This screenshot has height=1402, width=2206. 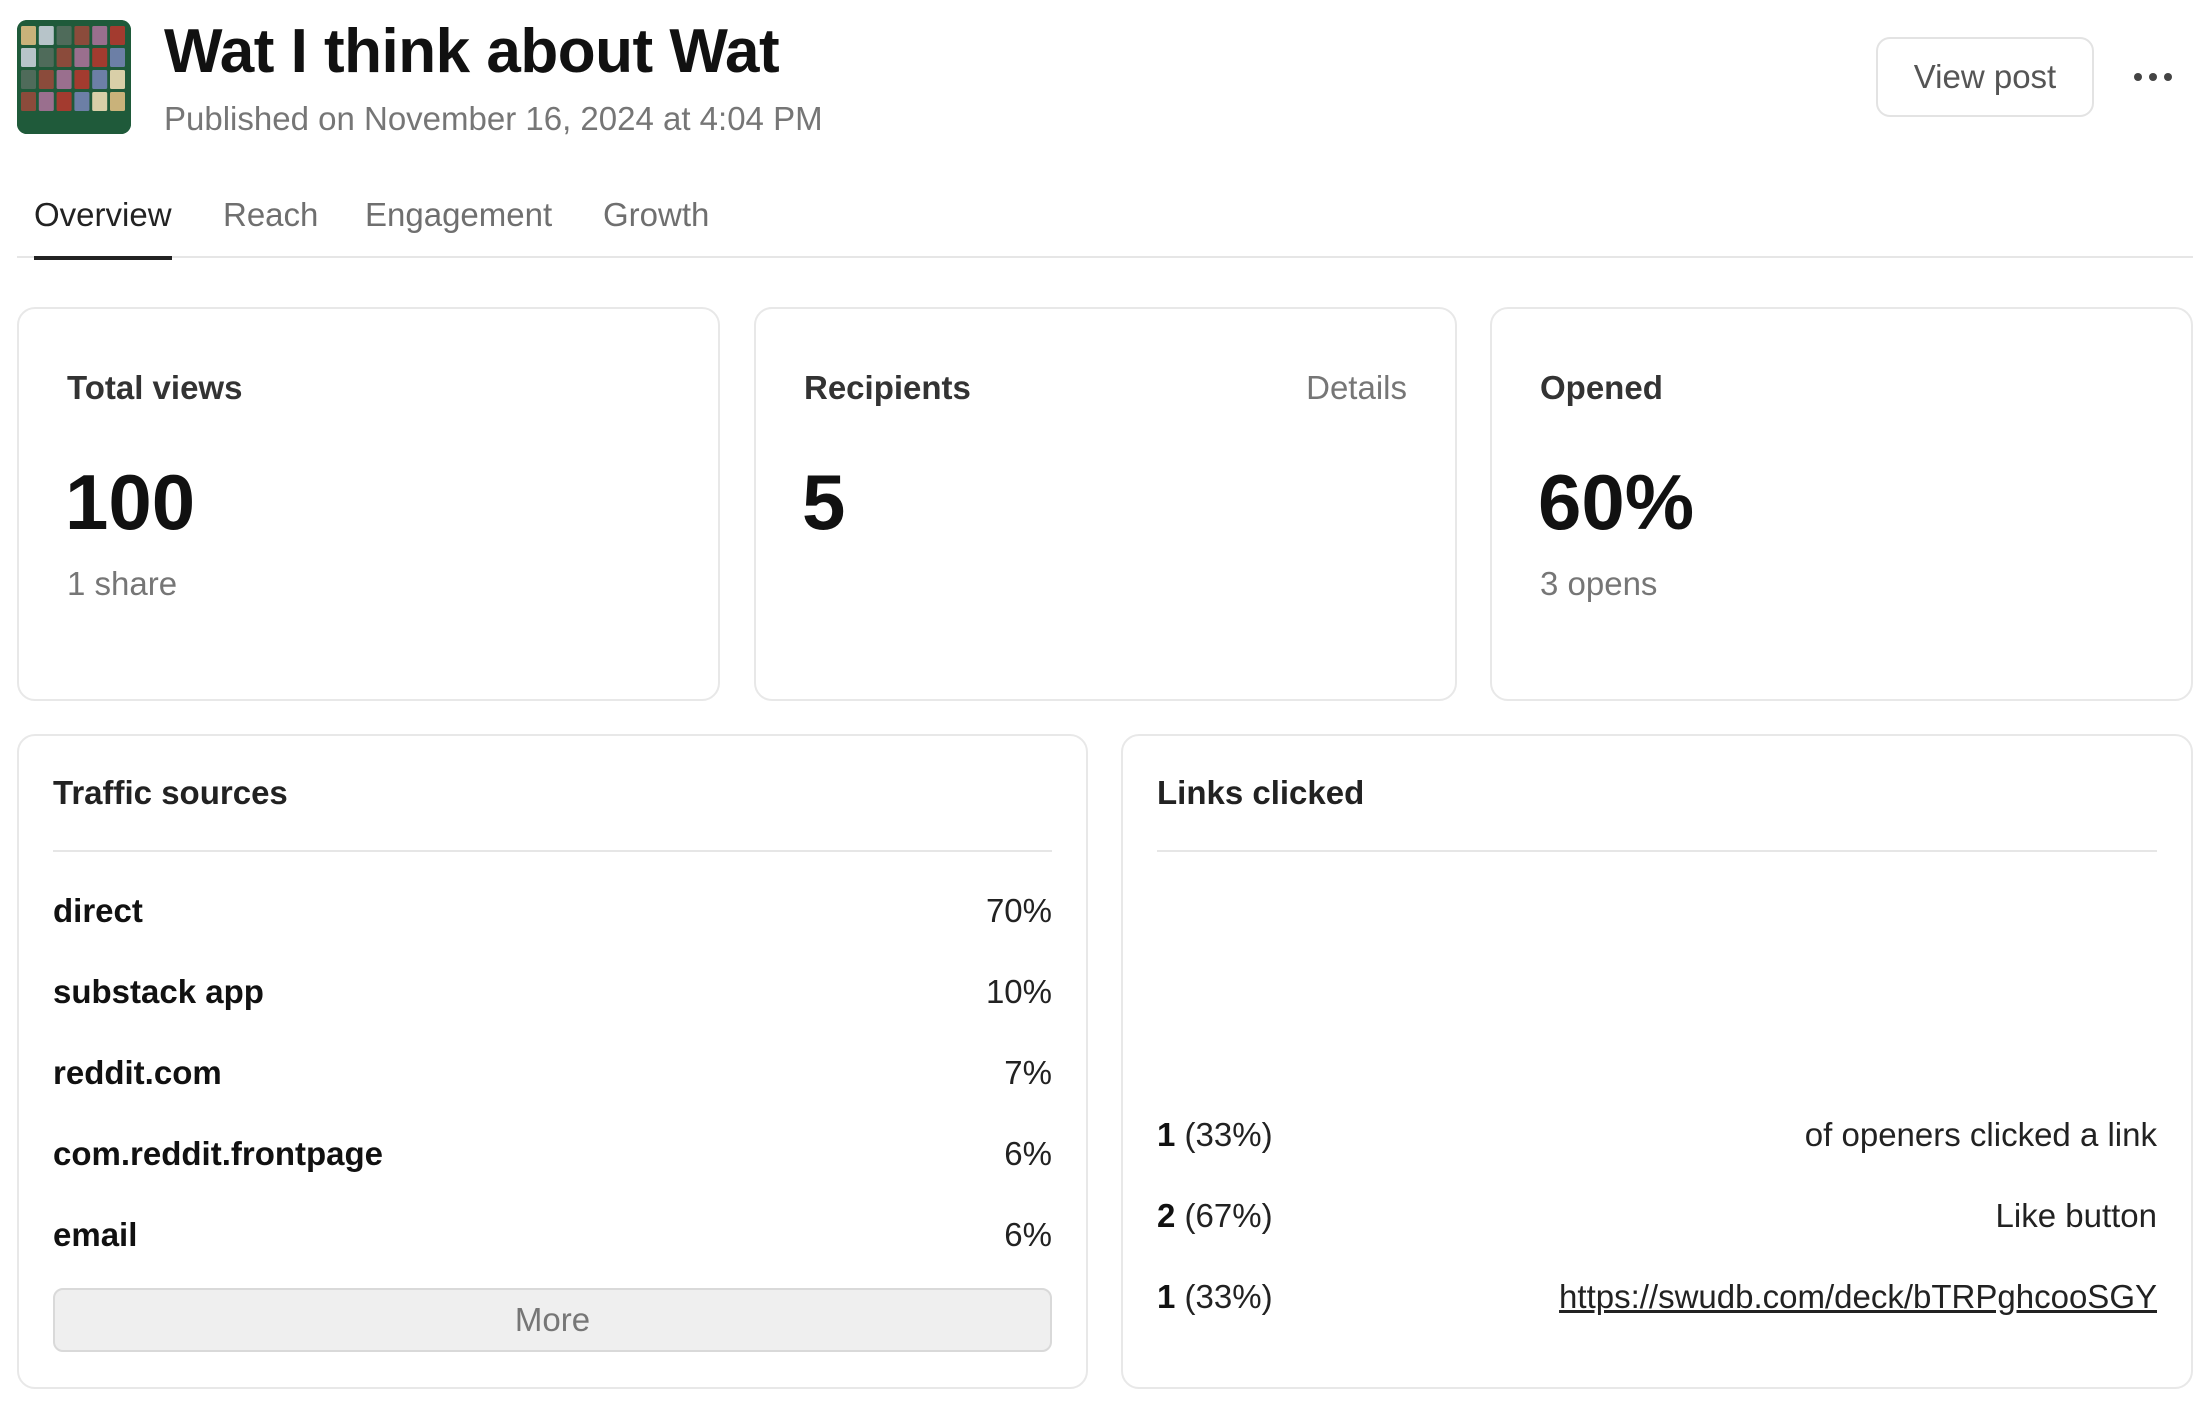 What do you see at coordinates (270, 227) in the screenshot?
I see `tab-reach: Reach` at bounding box center [270, 227].